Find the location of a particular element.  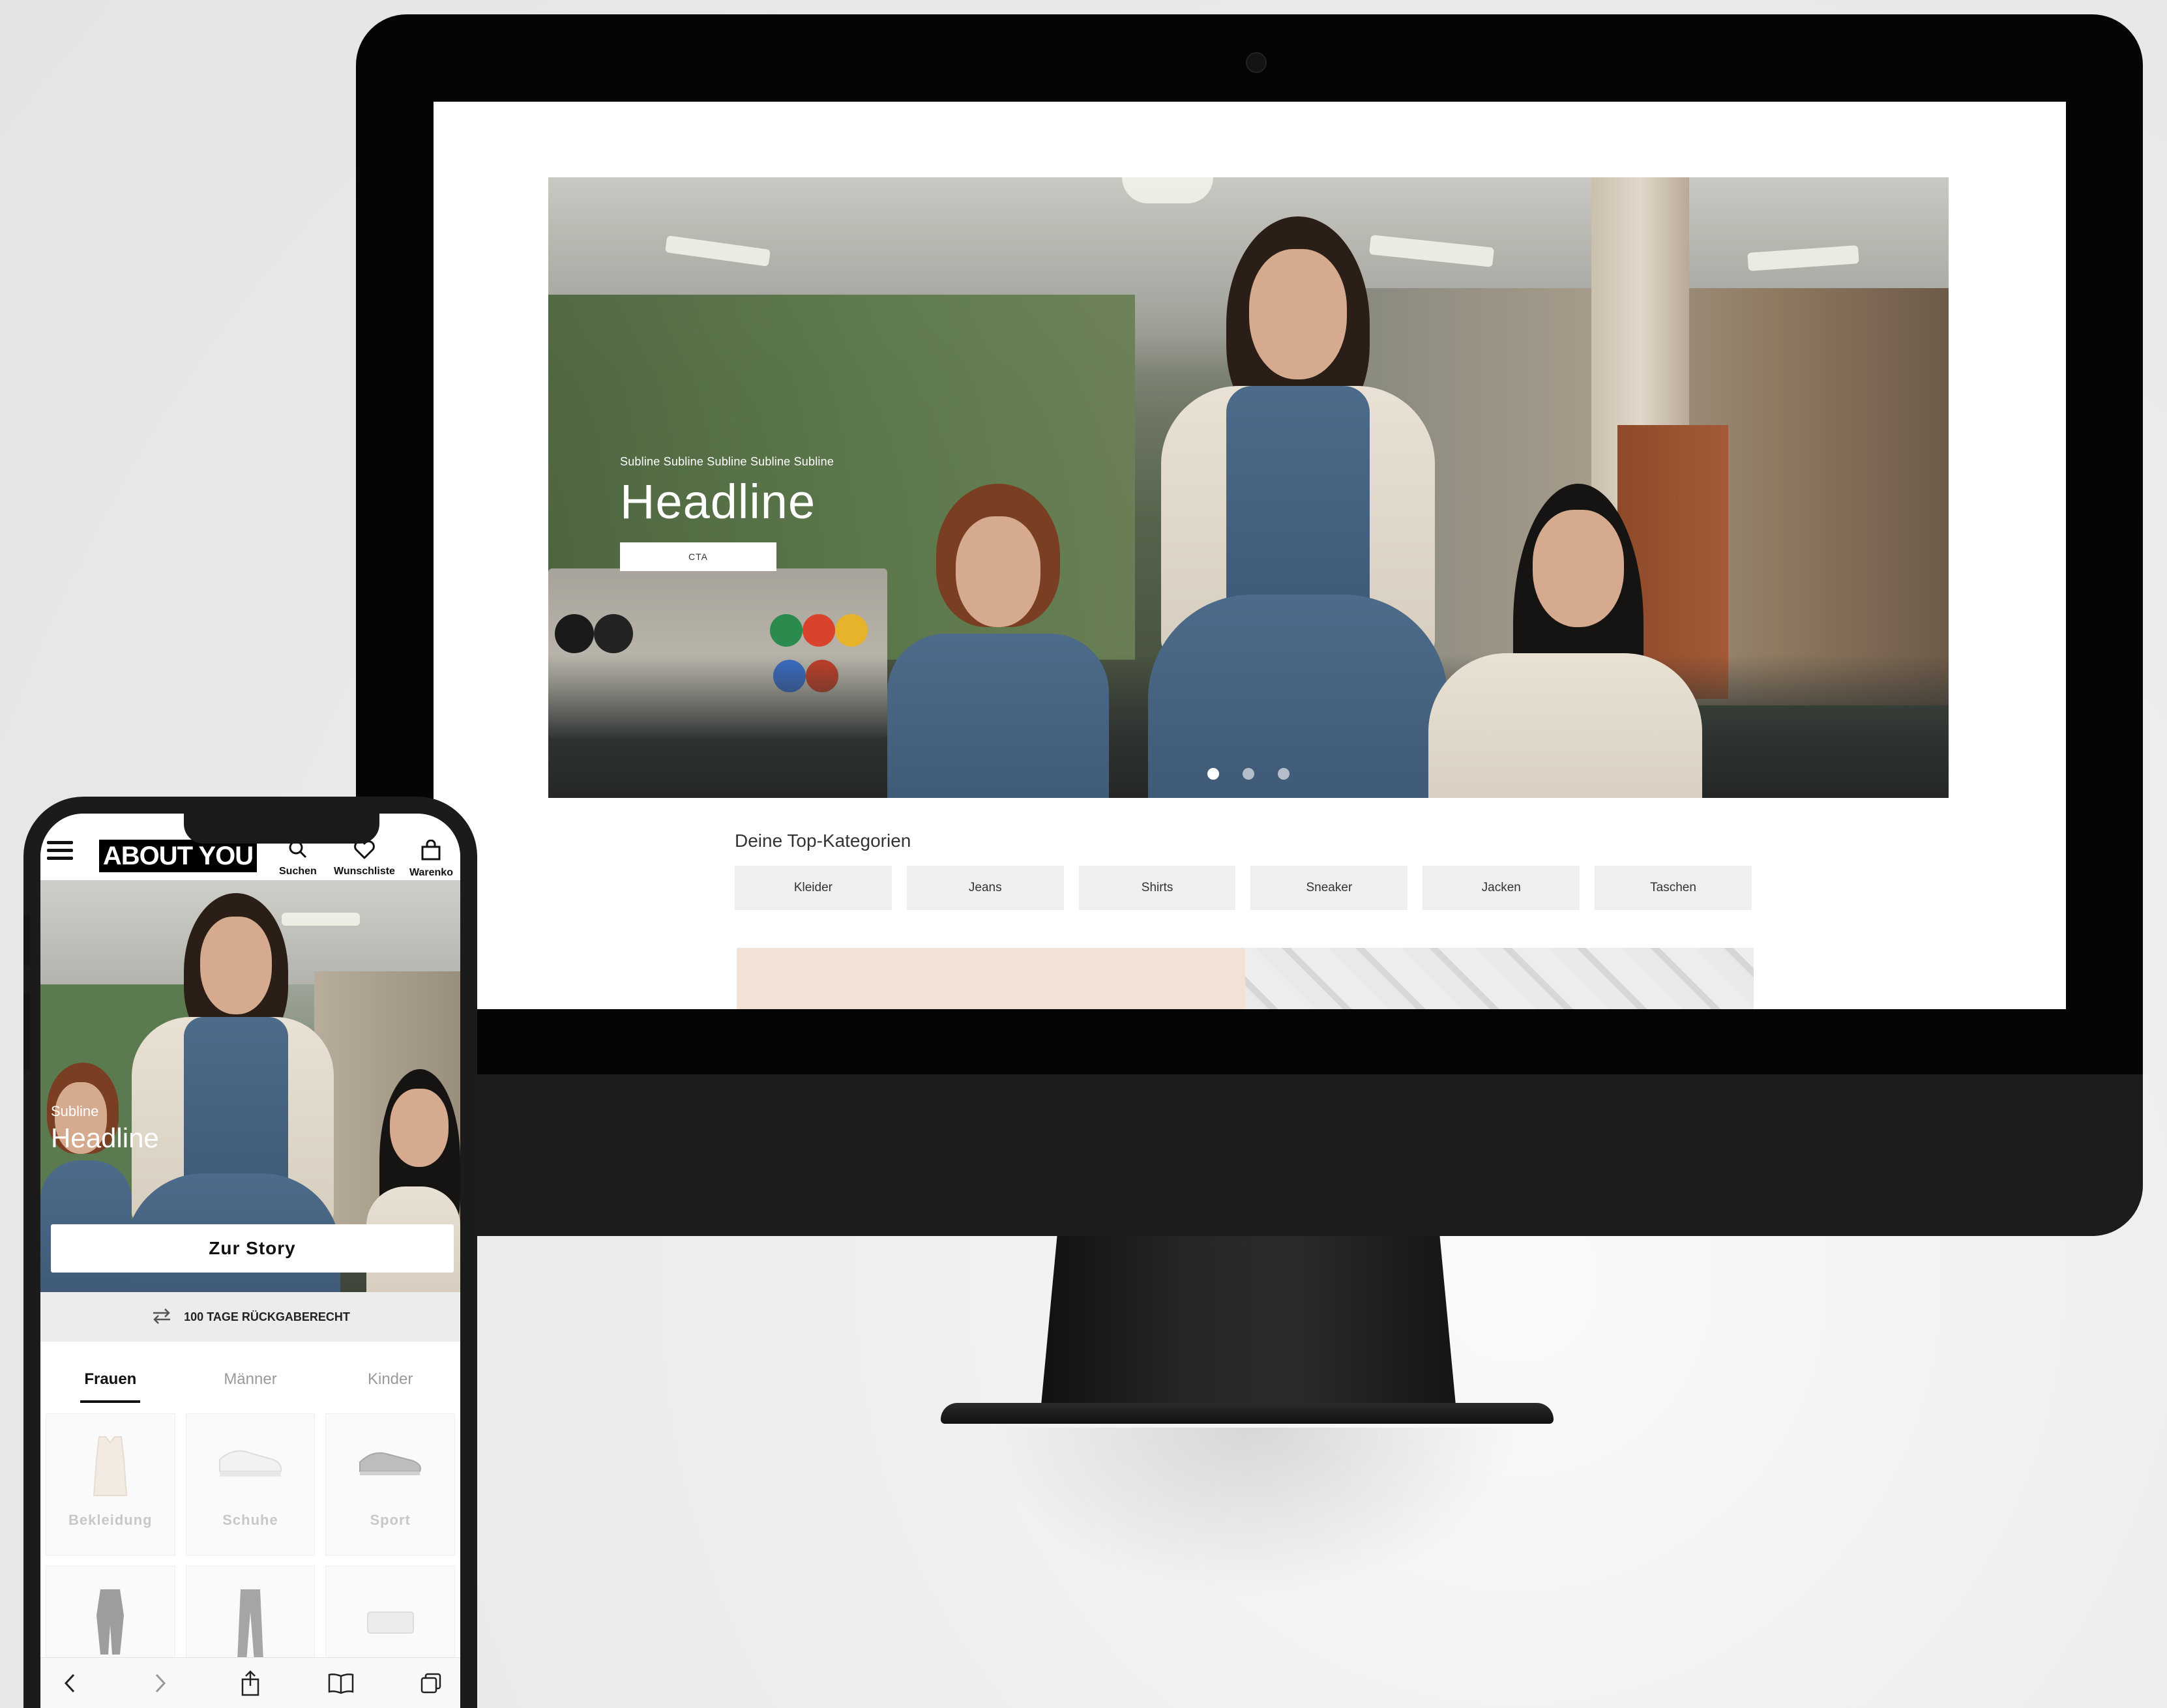

top-categories-title: Deine Top-Kategorien is located at coordinates (823, 841).